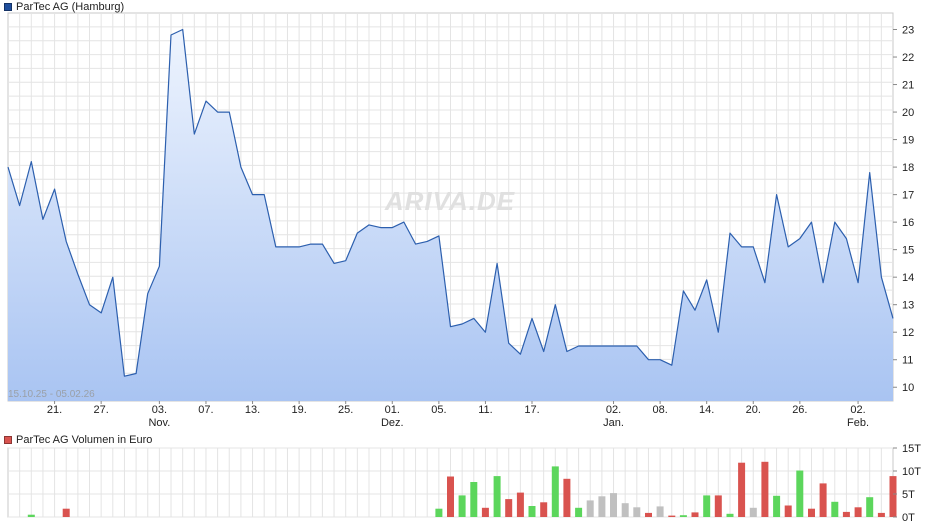 This screenshot has width=940, height=526. Describe the element at coordinates (392, 423) in the screenshot. I see `price-x-tick-month: Dez.` at that location.